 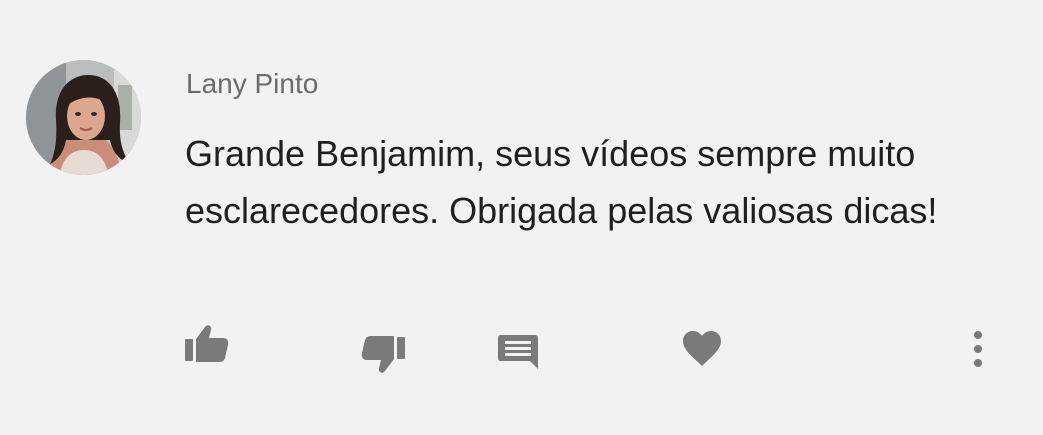 I want to click on comment-icon, so click(x=518, y=352).